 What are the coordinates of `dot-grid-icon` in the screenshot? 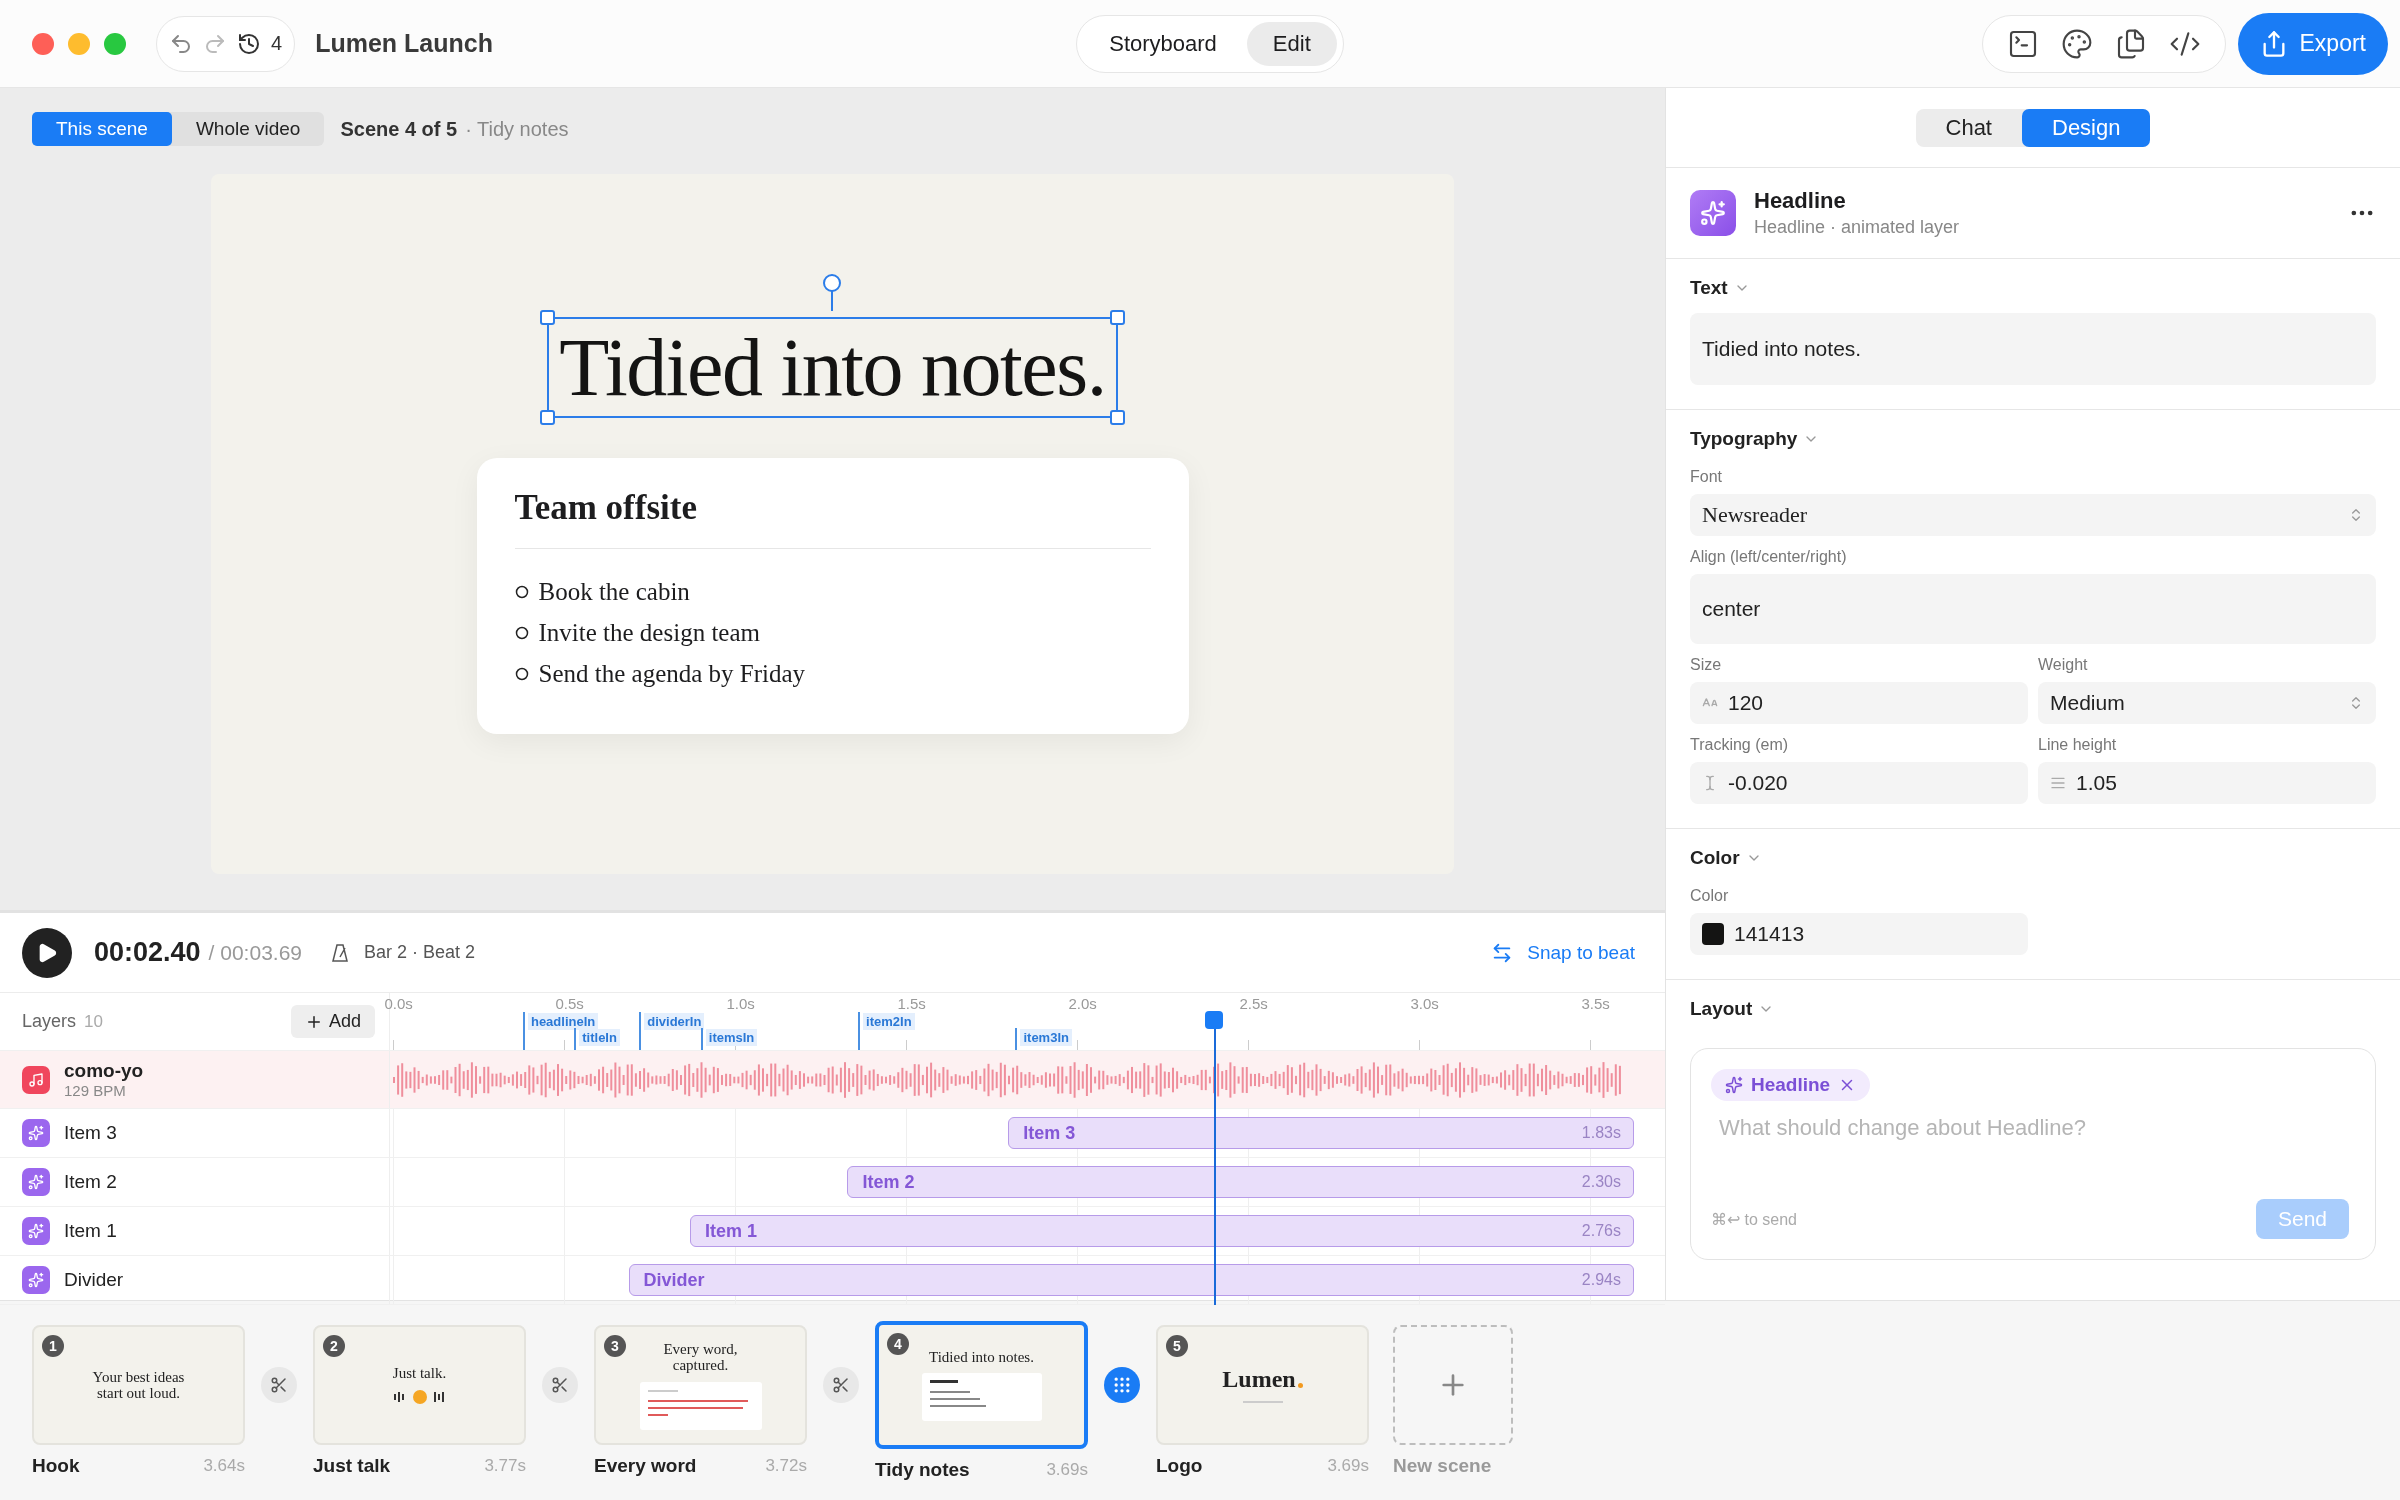 It's located at (1122, 1385).